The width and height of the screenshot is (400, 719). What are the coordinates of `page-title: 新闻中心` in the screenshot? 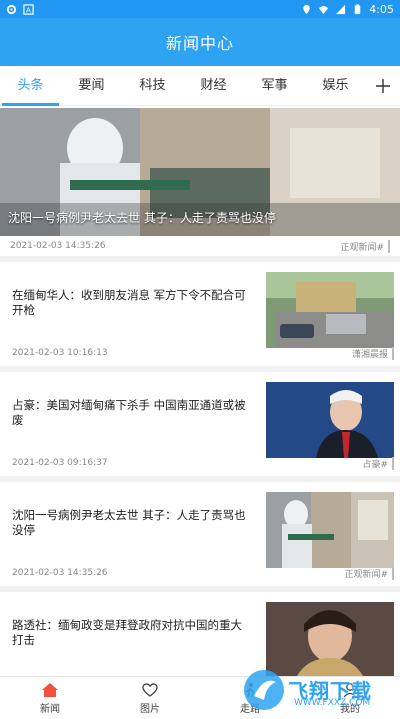 It's located at (199, 43).